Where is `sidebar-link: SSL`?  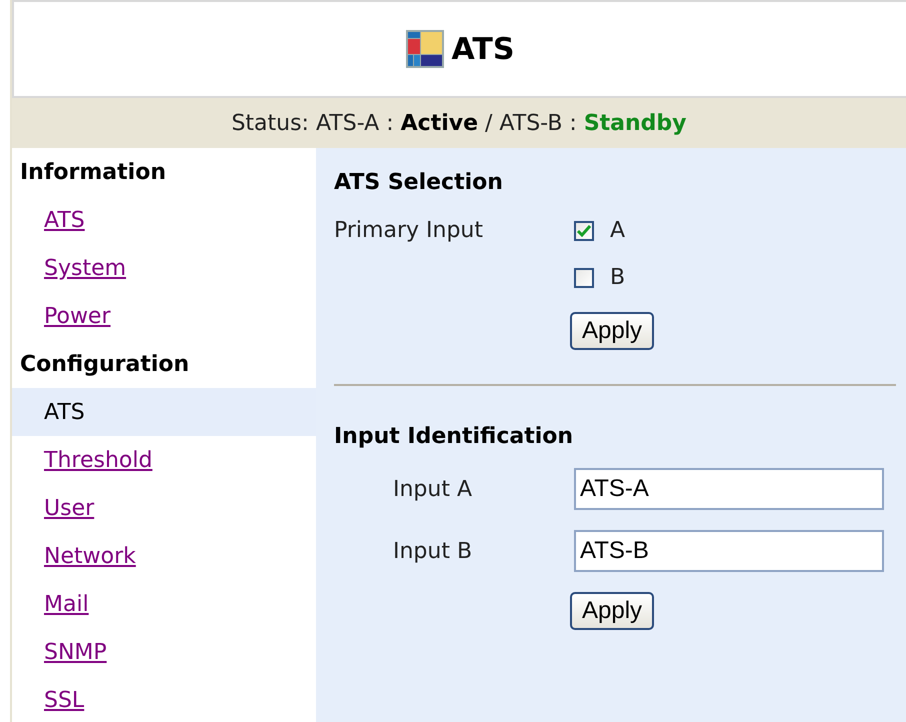 sidebar-link: SSL is located at coordinates (164, 699).